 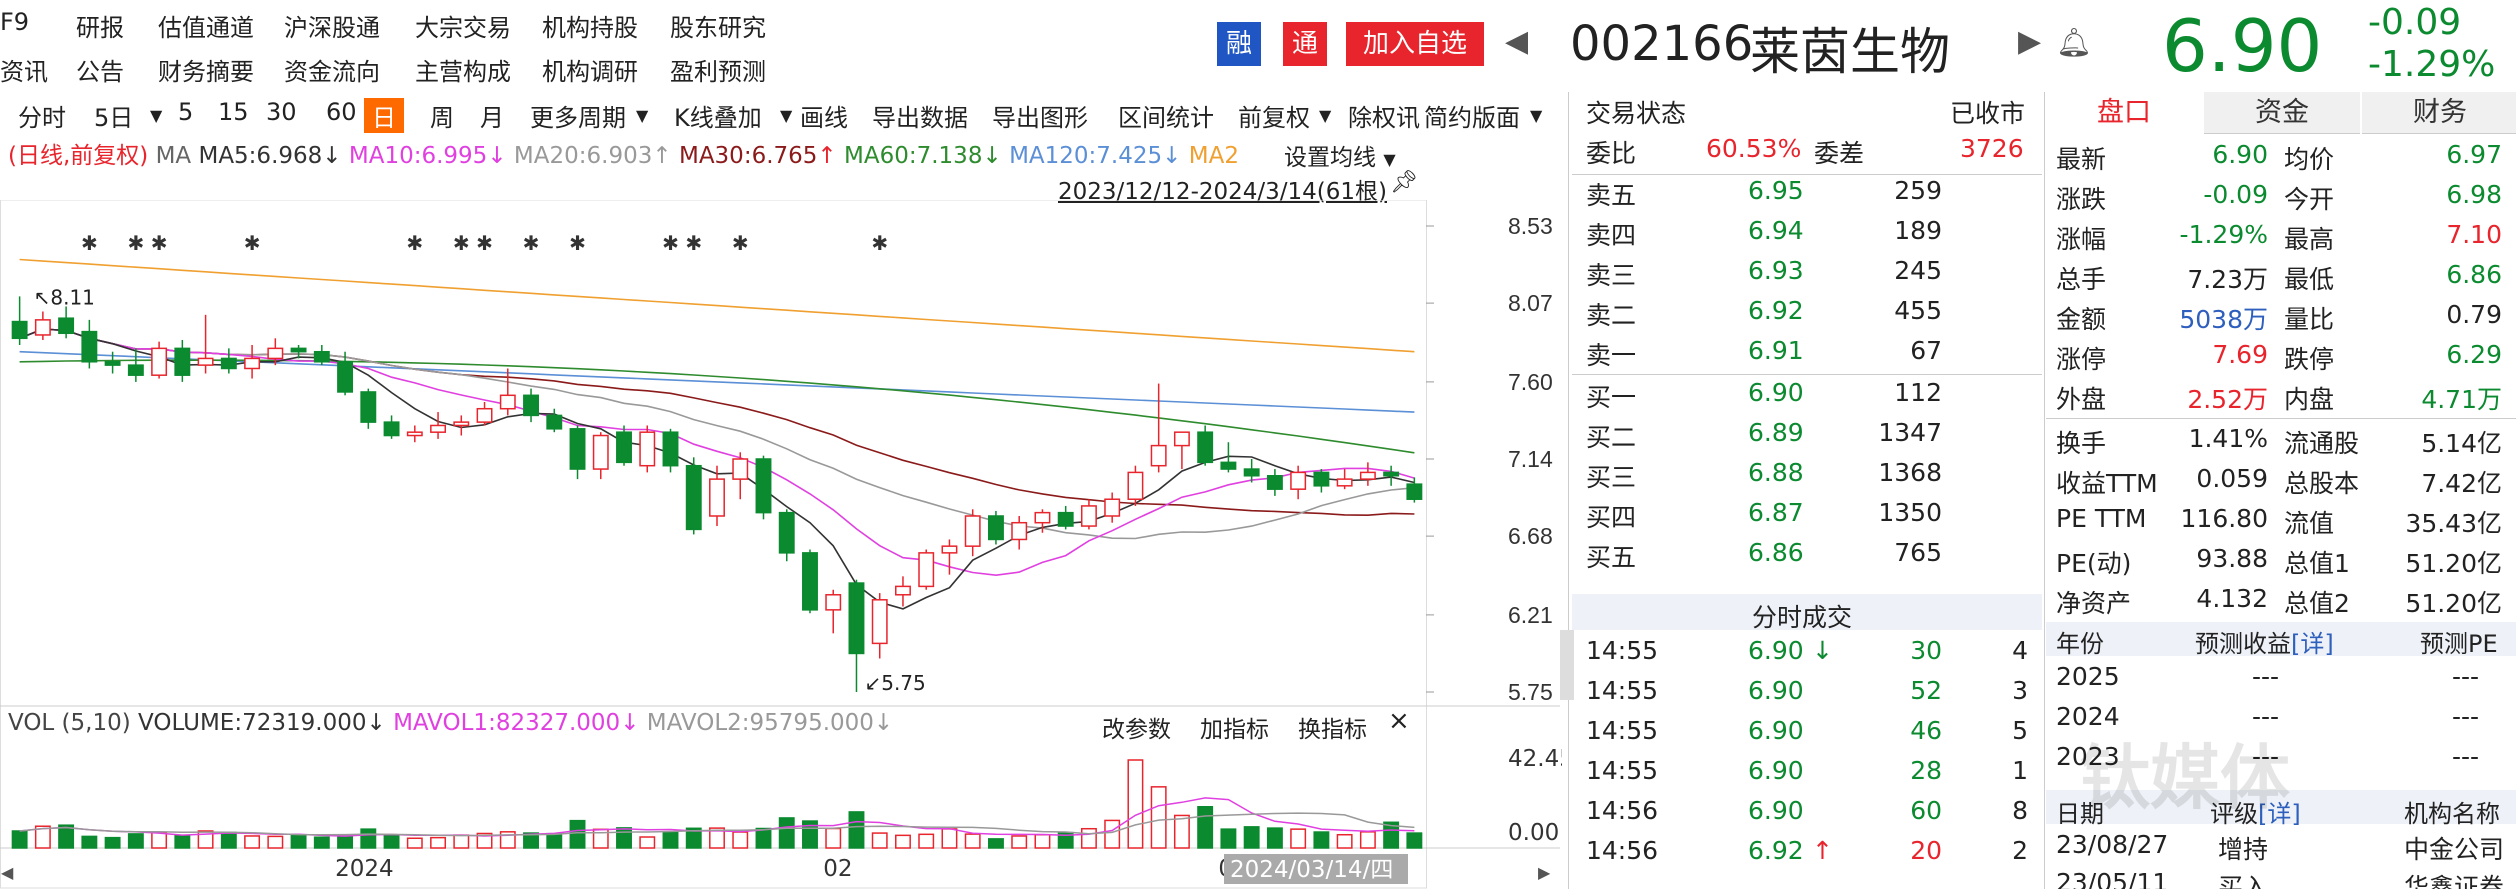 I want to click on margin-tag: 融, so click(x=1239, y=44).